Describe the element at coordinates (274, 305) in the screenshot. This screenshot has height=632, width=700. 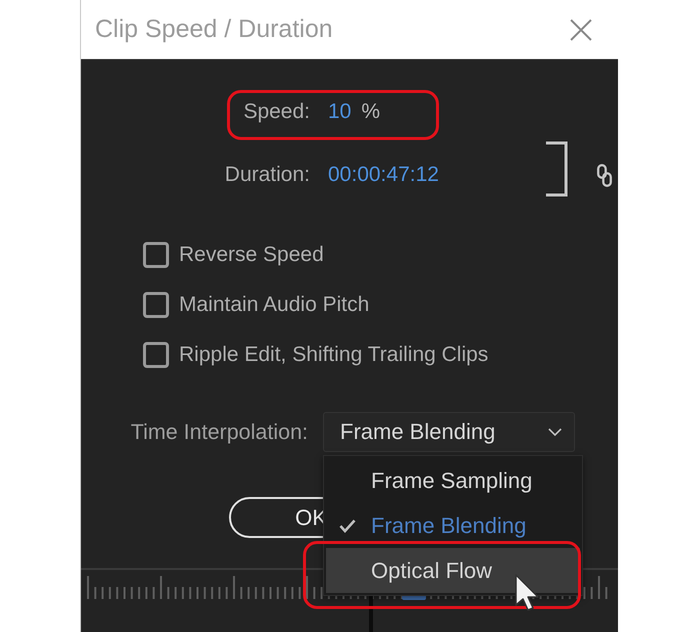
I see `checkbox-label: Maintain Audio Pitch` at that location.